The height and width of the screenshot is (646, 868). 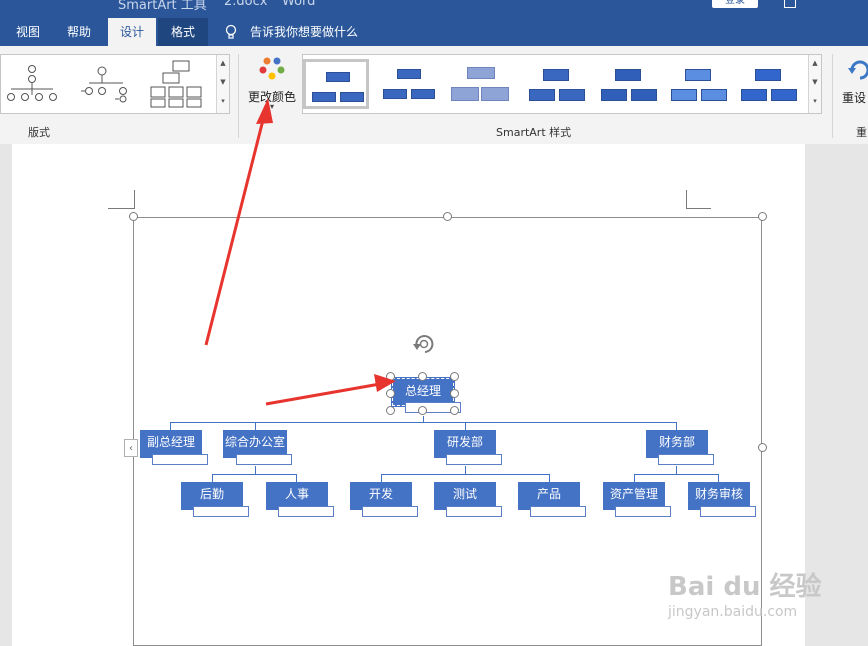 What do you see at coordinates (79, 32) in the screenshot?
I see `tab-help: 帮助` at bounding box center [79, 32].